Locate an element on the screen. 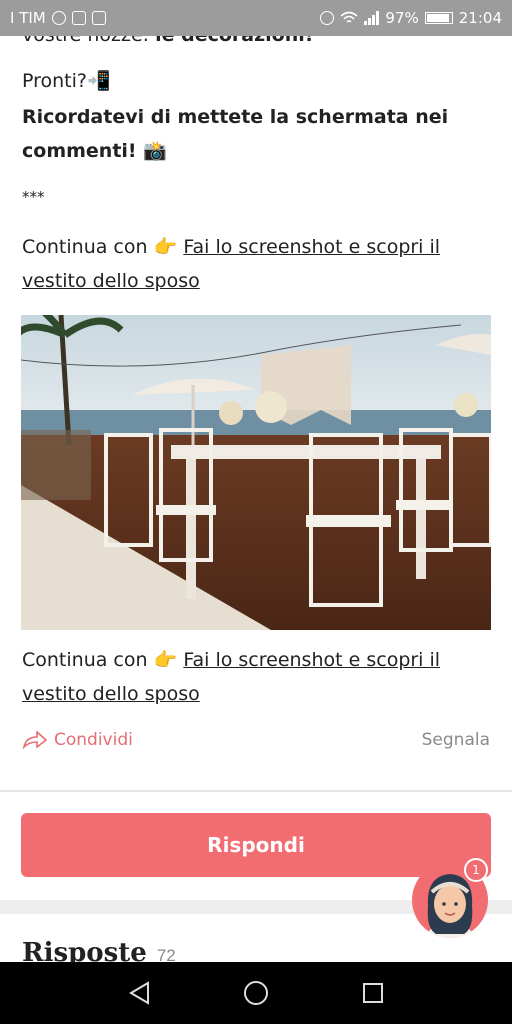 This screenshot has height=1024, width=512. back-button is located at coordinates (139, 993).